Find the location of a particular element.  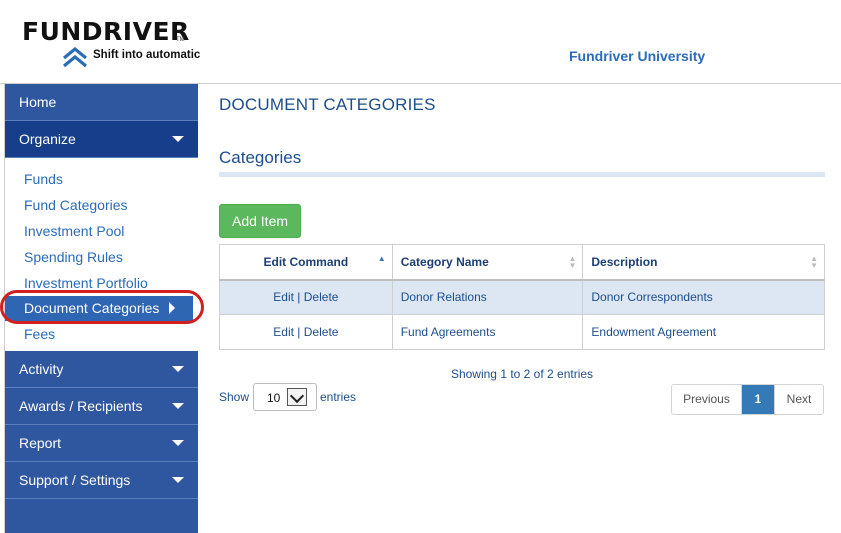

sidebar-item-label: Fees is located at coordinates (40, 334).